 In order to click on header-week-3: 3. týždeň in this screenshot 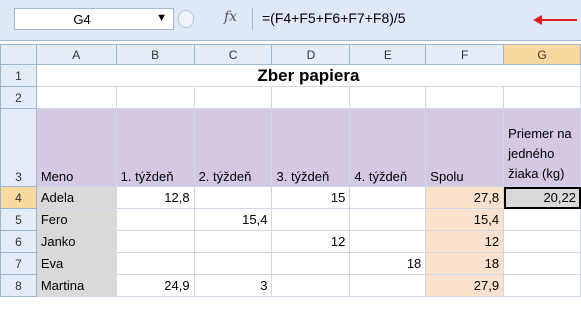, I will do `click(311, 147)`.